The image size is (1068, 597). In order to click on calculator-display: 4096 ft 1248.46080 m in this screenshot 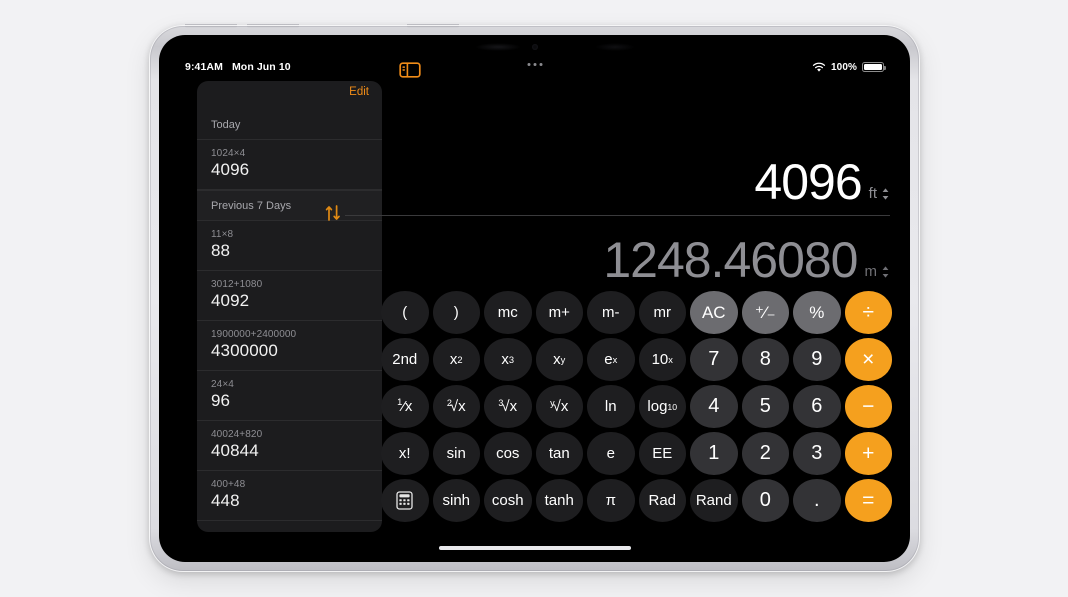, I will do `click(607, 215)`.